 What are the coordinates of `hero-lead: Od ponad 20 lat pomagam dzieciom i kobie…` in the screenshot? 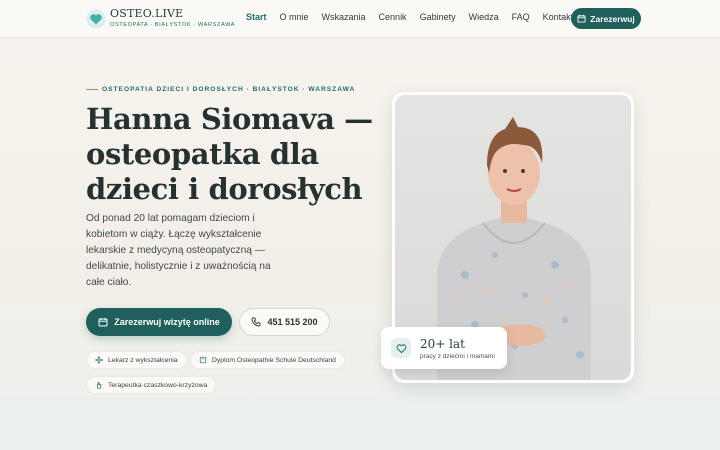 It's located at (178, 250).